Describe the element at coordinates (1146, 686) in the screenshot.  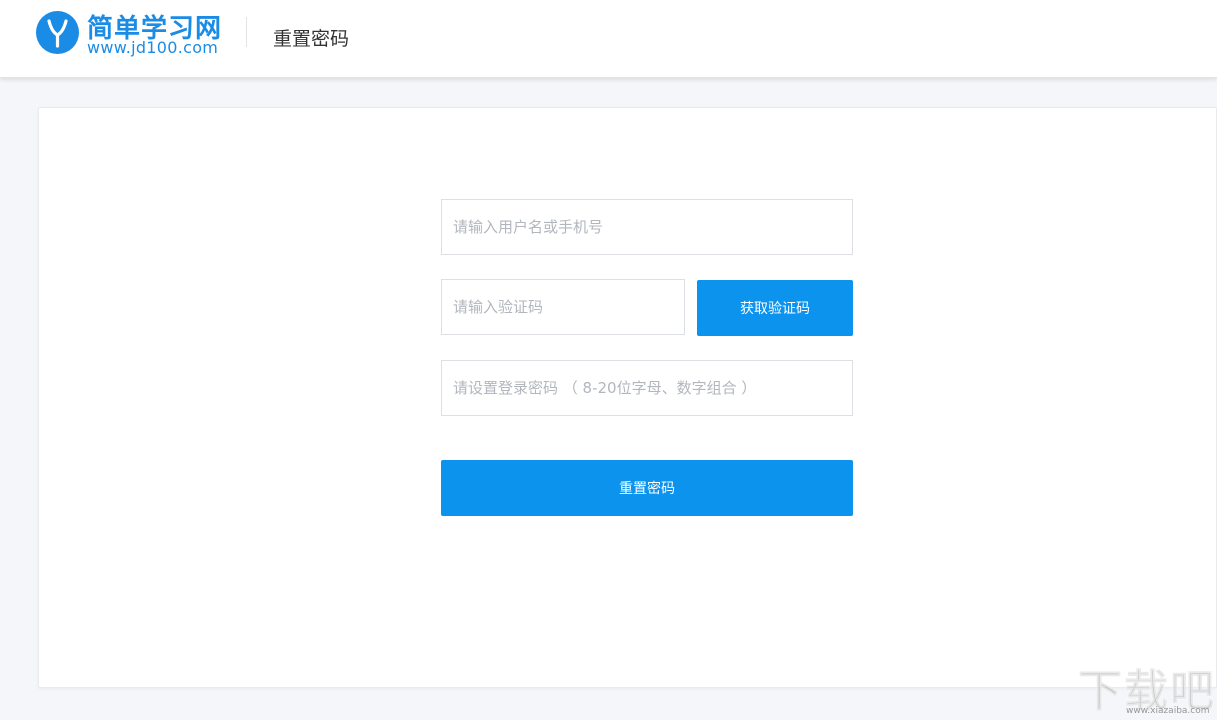
I see `watermark: 下载吧 www.xiazaiba.com` at that location.